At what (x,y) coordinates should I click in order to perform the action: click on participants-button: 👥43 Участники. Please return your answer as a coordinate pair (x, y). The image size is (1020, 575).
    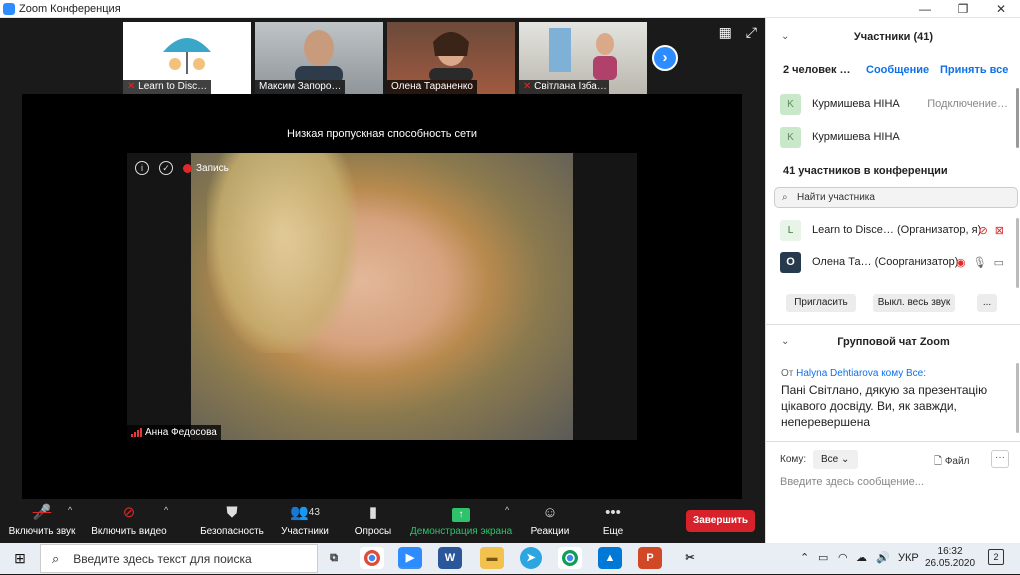
    Looking at the image, I should click on (305, 520).